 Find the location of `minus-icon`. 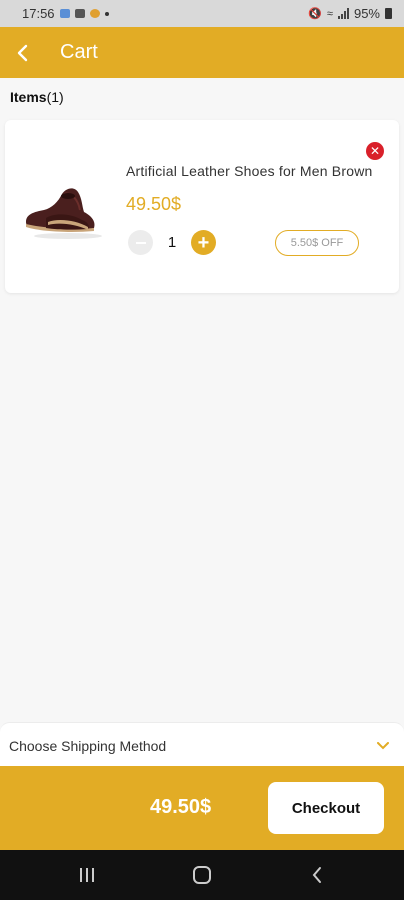

minus-icon is located at coordinates (140, 242).